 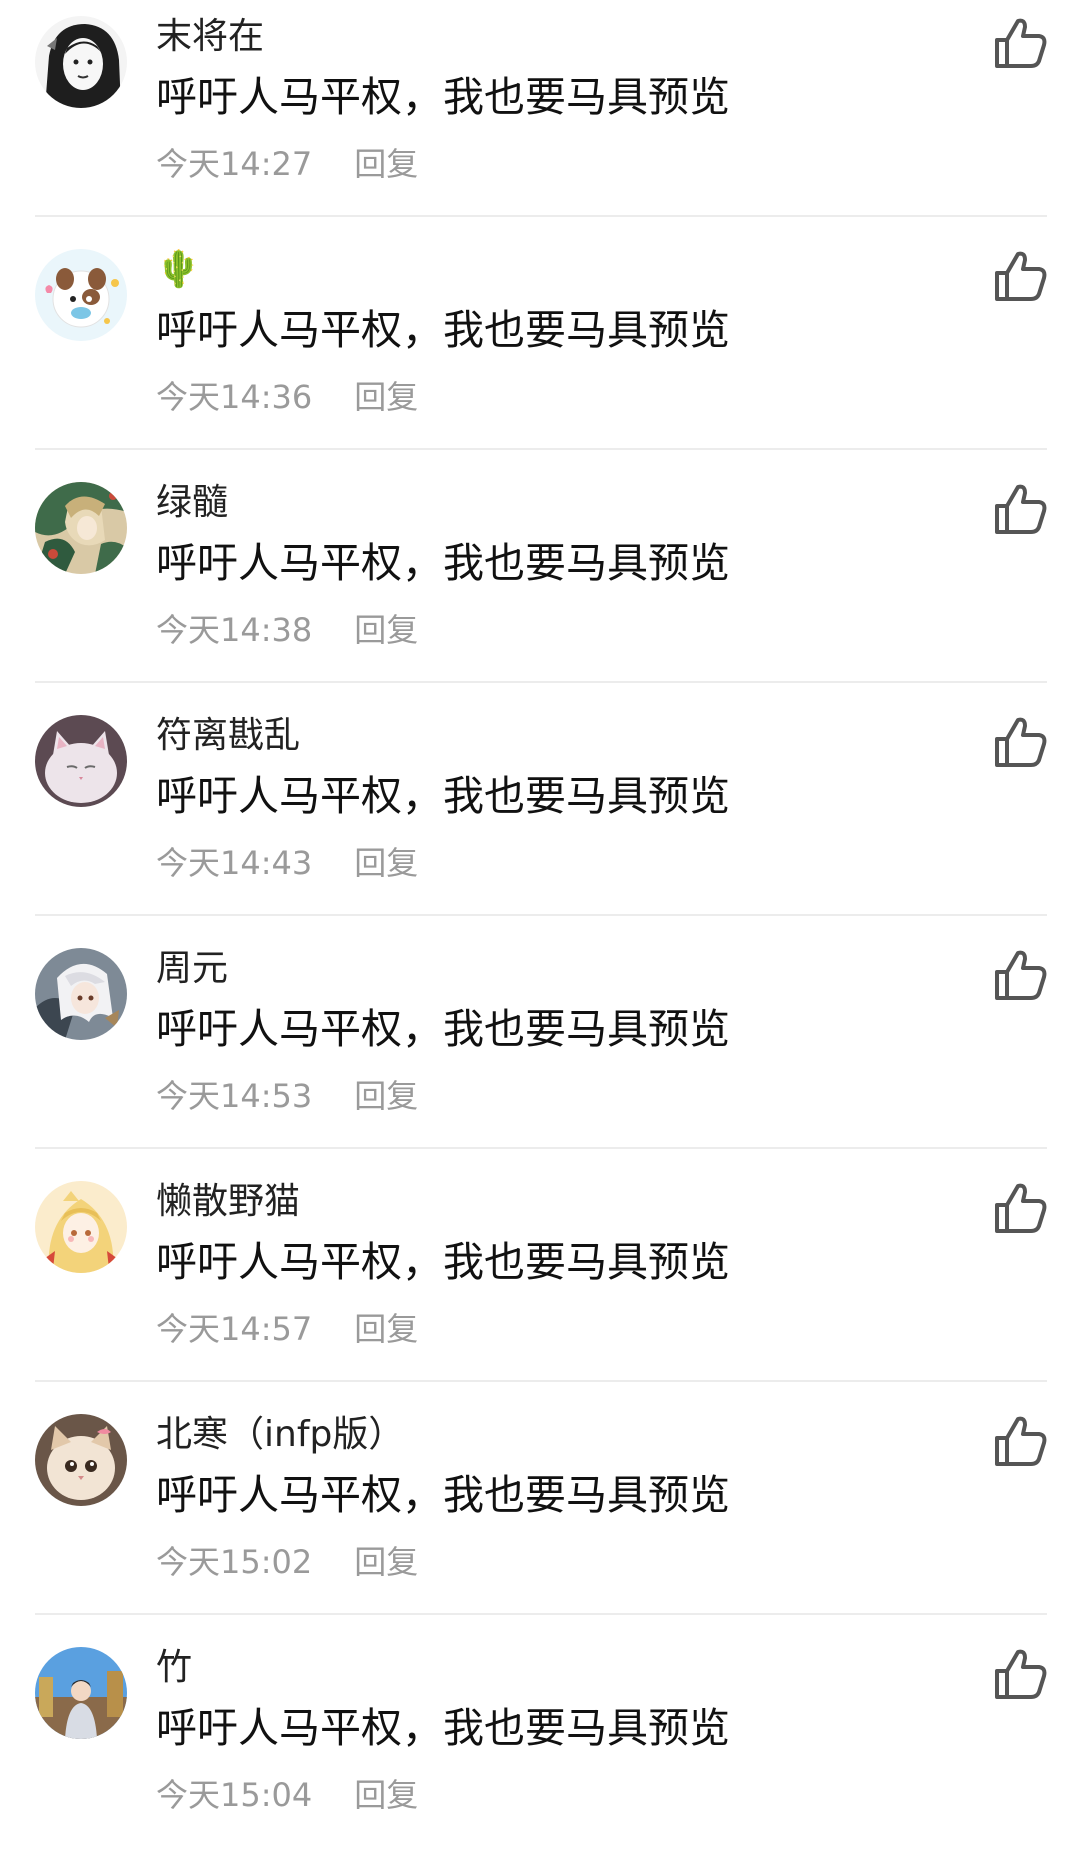 I want to click on comment-timestamp: 今天14:53, so click(x=234, y=1096).